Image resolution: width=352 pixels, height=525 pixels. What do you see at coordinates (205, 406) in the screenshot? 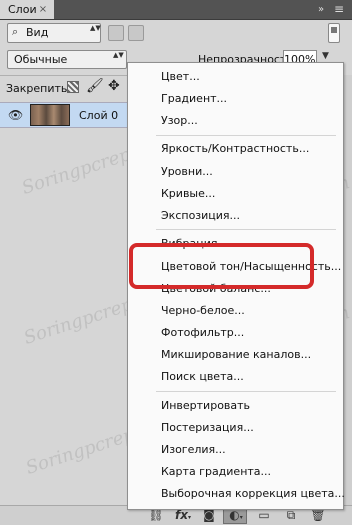
I see `menu-item-invert: Инвертировать` at bounding box center [205, 406].